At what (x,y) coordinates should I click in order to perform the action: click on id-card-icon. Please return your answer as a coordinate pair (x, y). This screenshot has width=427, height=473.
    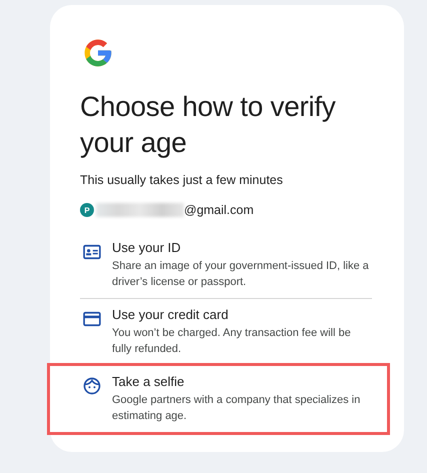
    Looking at the image, I should click on (92, 252).